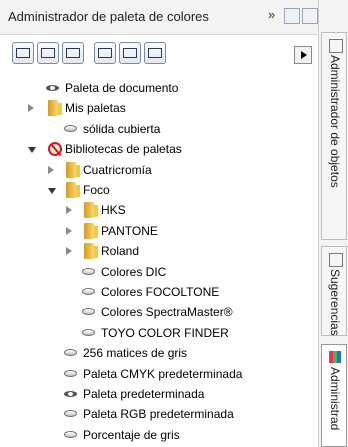 This screenshot has width=348, height=447. What do you see at coordinates (163, 373) in the screenshot?
I see `tree-item-label: Paleta CMYK predeterminada` at bounding box center [163, 373].